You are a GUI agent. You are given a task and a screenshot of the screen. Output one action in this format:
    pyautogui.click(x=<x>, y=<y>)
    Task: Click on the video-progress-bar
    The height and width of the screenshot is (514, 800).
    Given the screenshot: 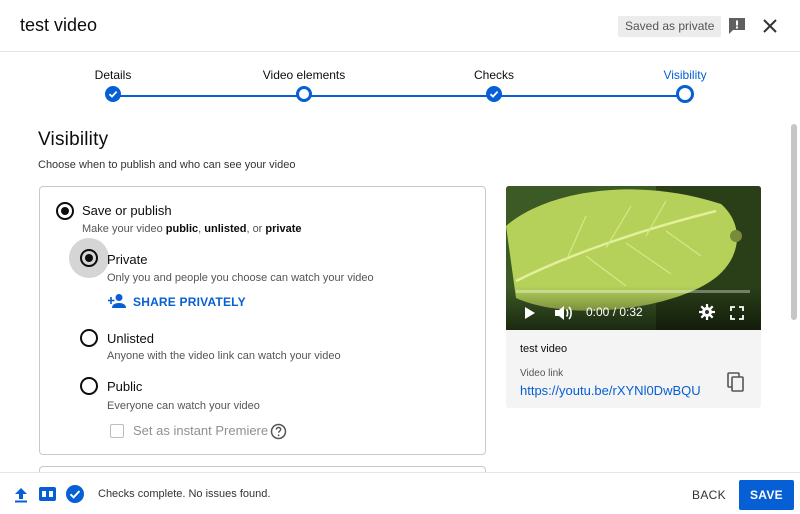 What is the action you would take?
    pyautogui.click(x=633, y=291)
    